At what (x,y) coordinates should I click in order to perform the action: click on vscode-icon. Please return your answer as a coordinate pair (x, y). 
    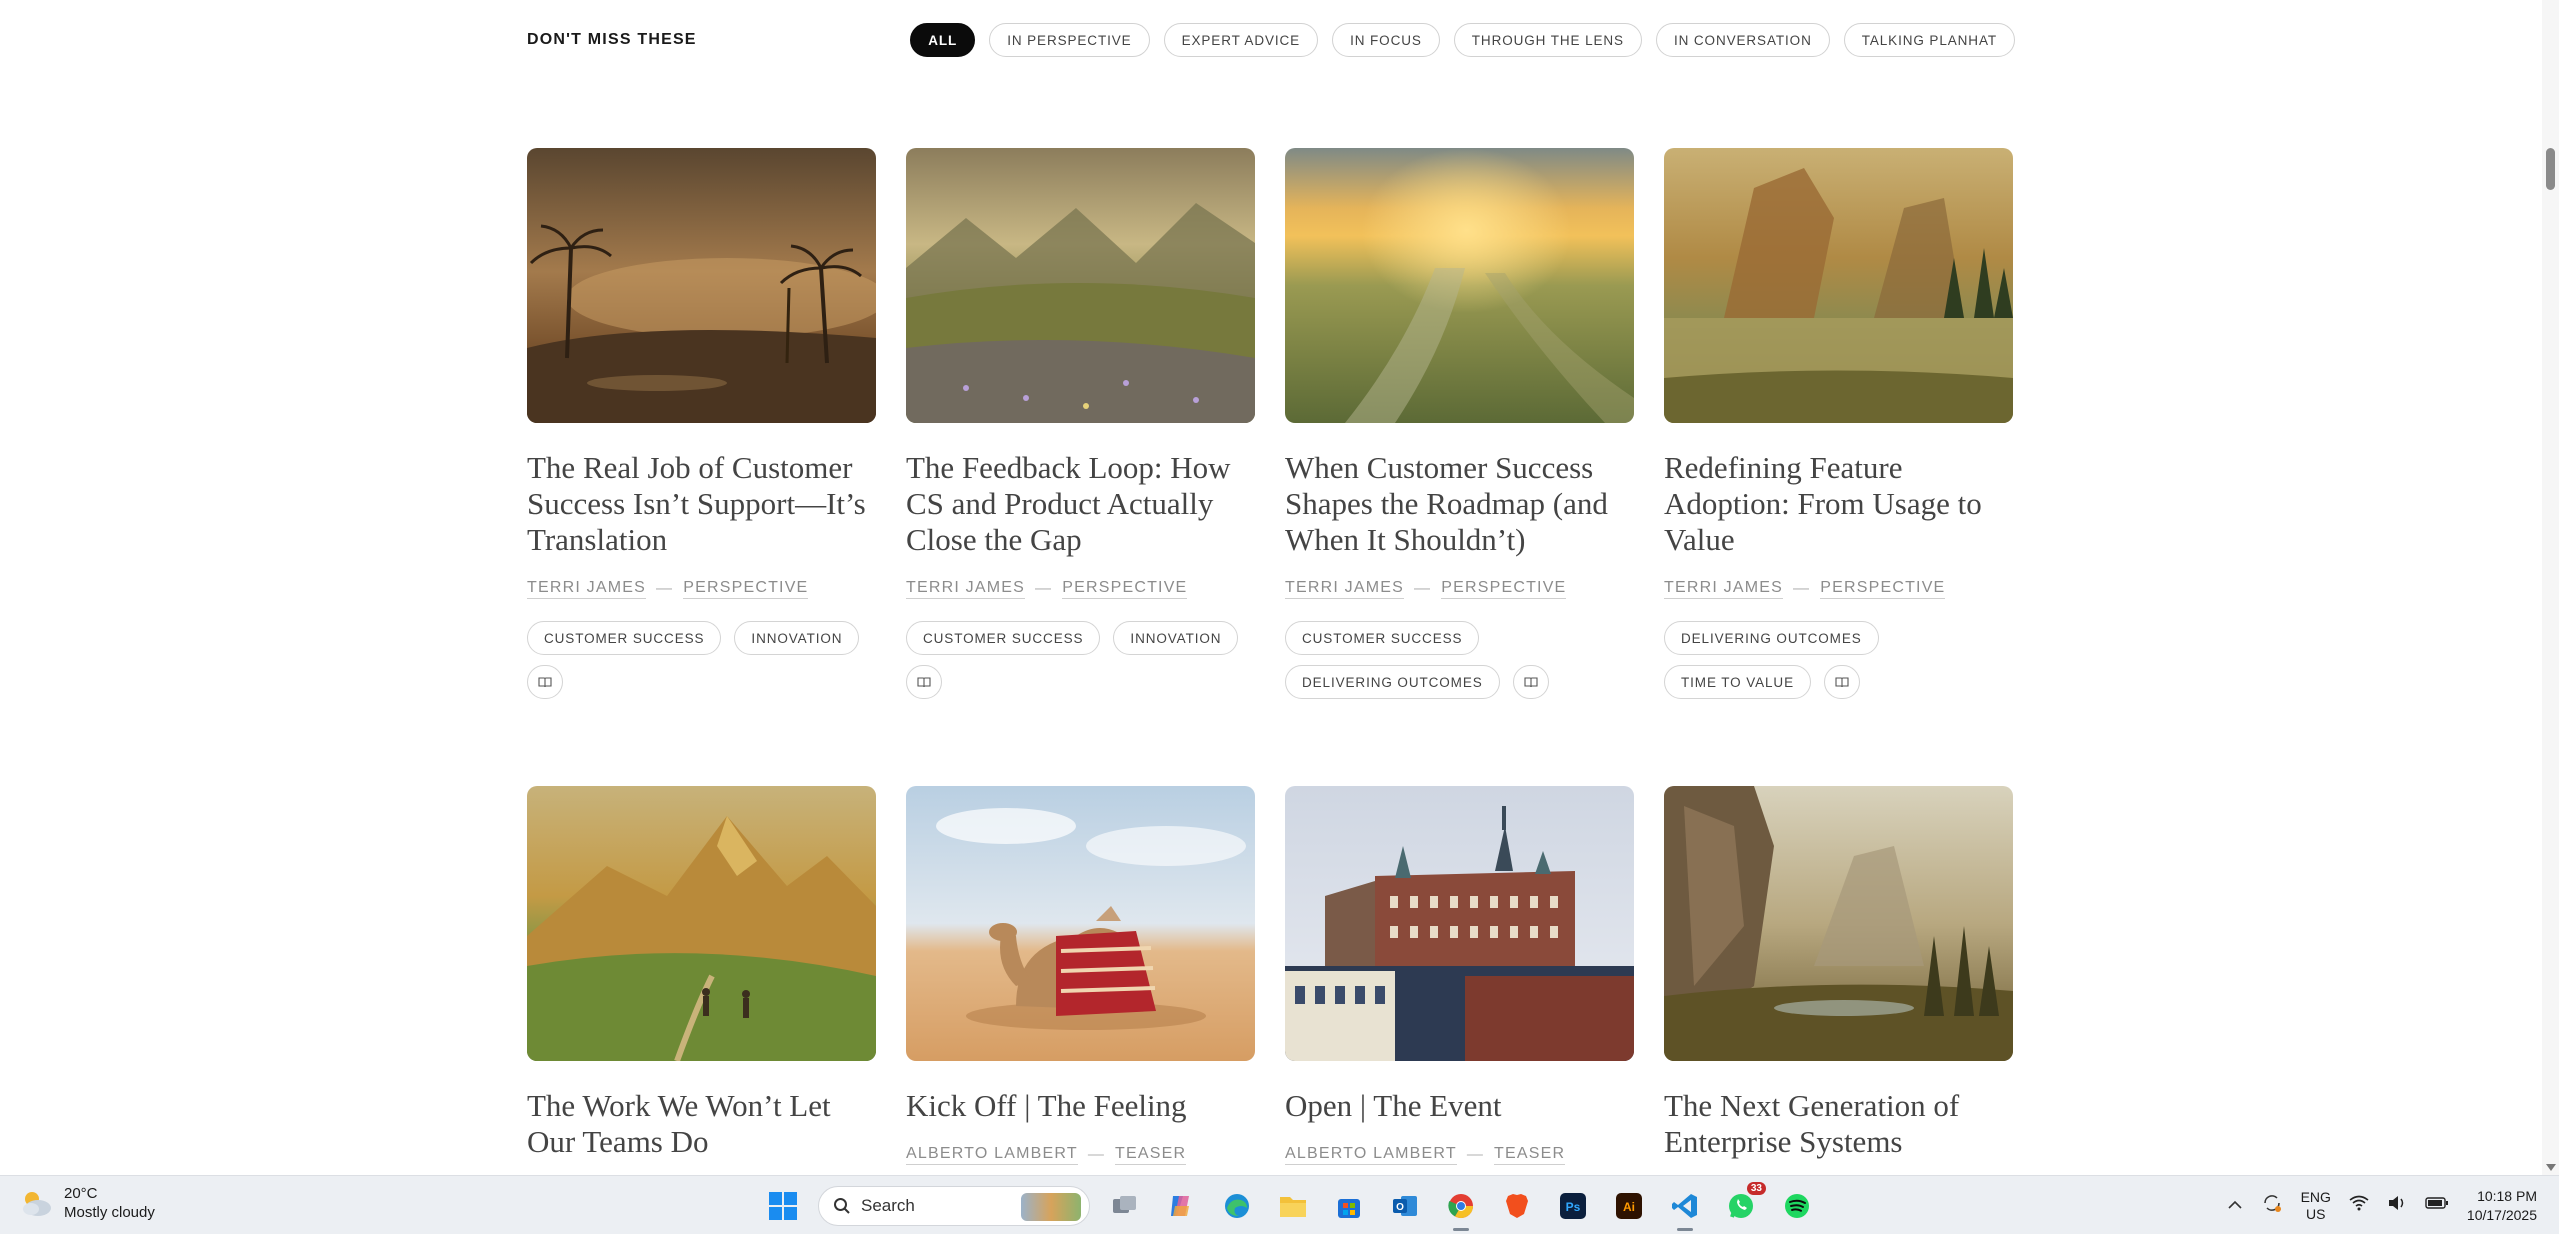
    Looking at the image, I should click on (1685, 1208).